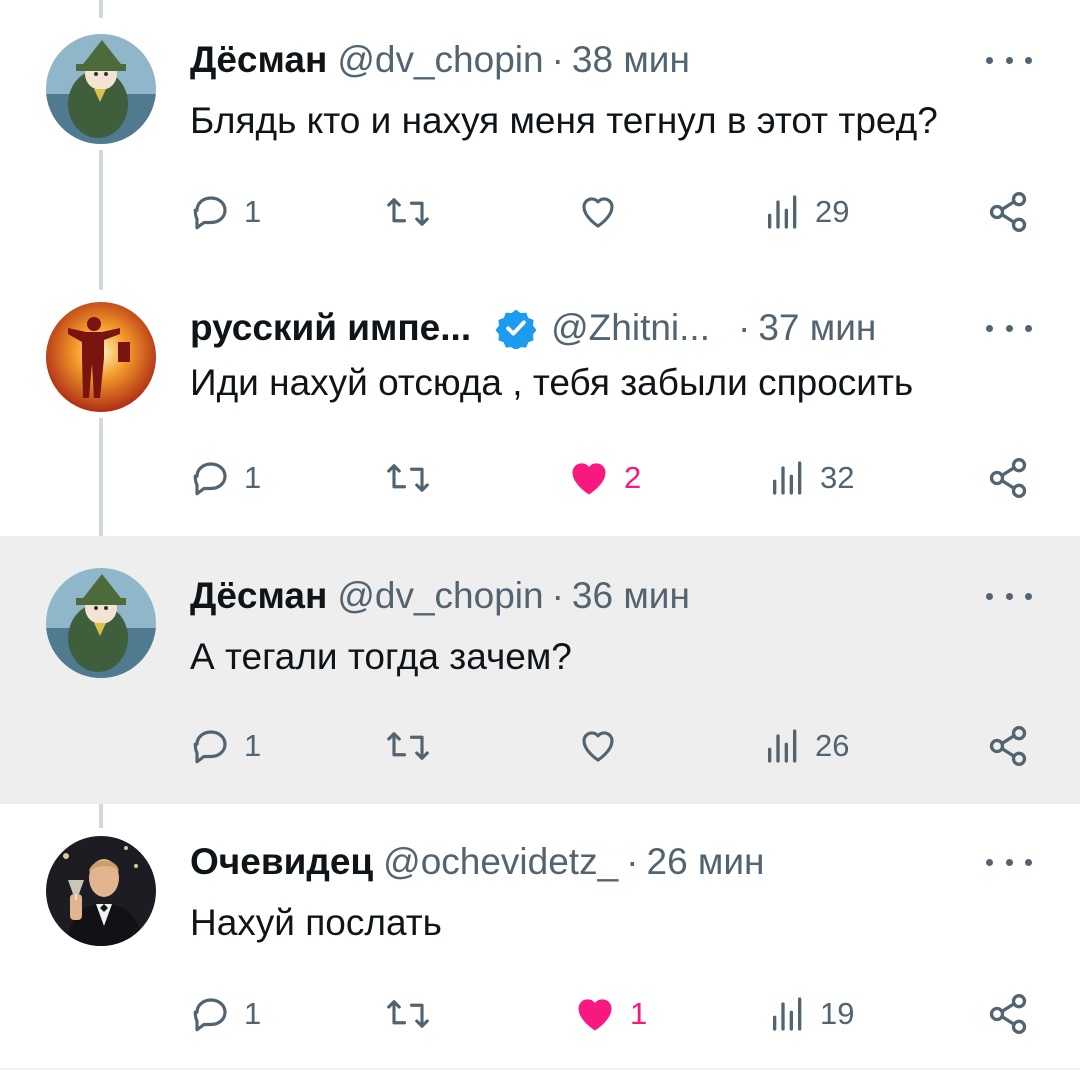 This screenshot has height=1074, width=1080. Describe the element at coordinates (817, 328) in the screenshot. I see `timestamp: 37 мин` at that location.